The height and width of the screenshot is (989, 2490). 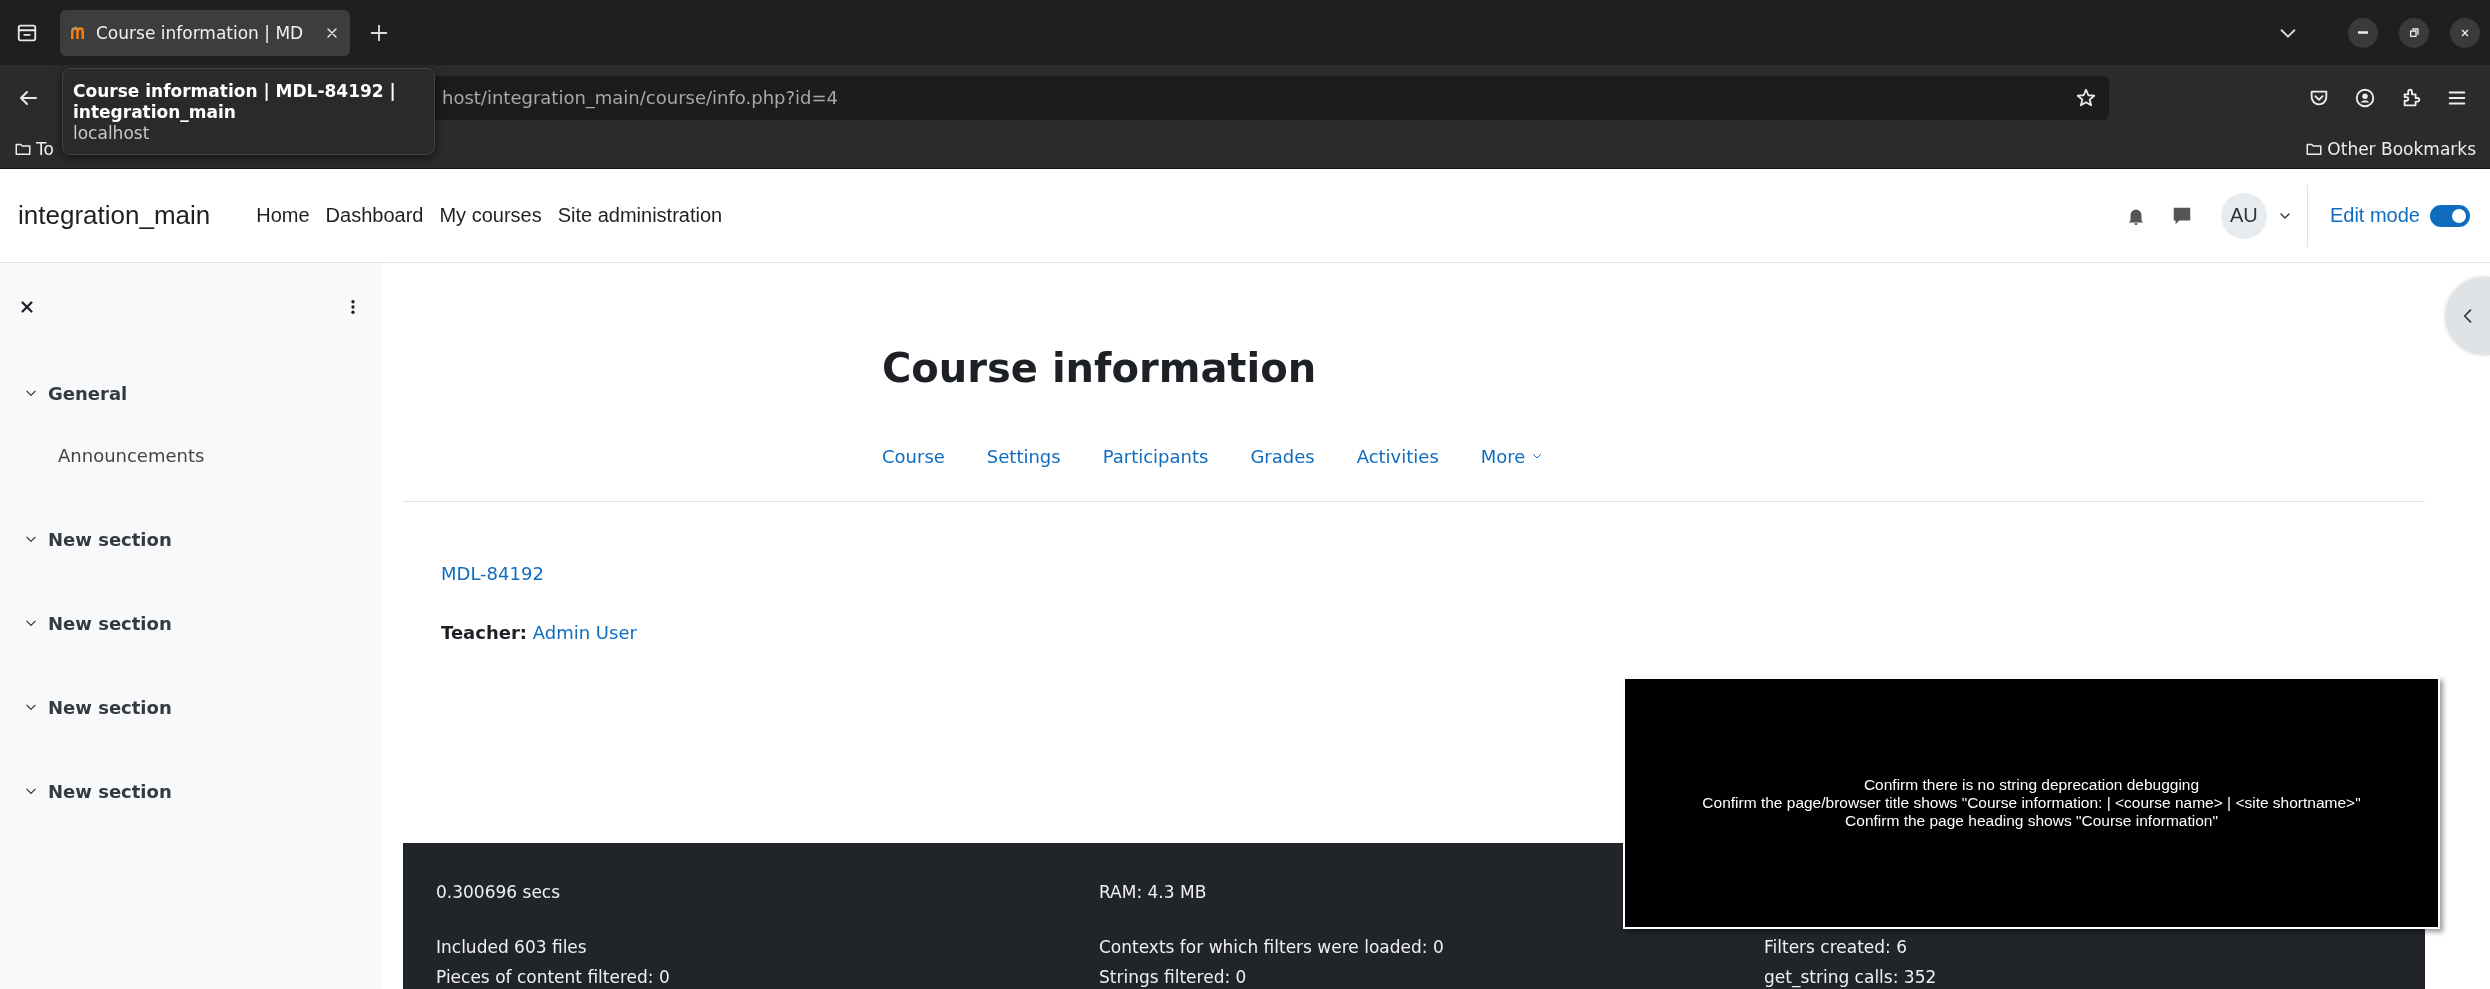 What do you see at coordinates (512, 946) in the screenshot?
I see `perf-stat: Included 603 files` at bounding box center [512, 946].